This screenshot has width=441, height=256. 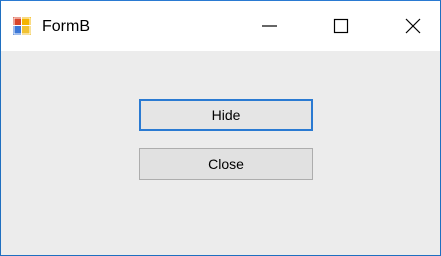 I want to click on close-icon, so click(x=413, y=26).